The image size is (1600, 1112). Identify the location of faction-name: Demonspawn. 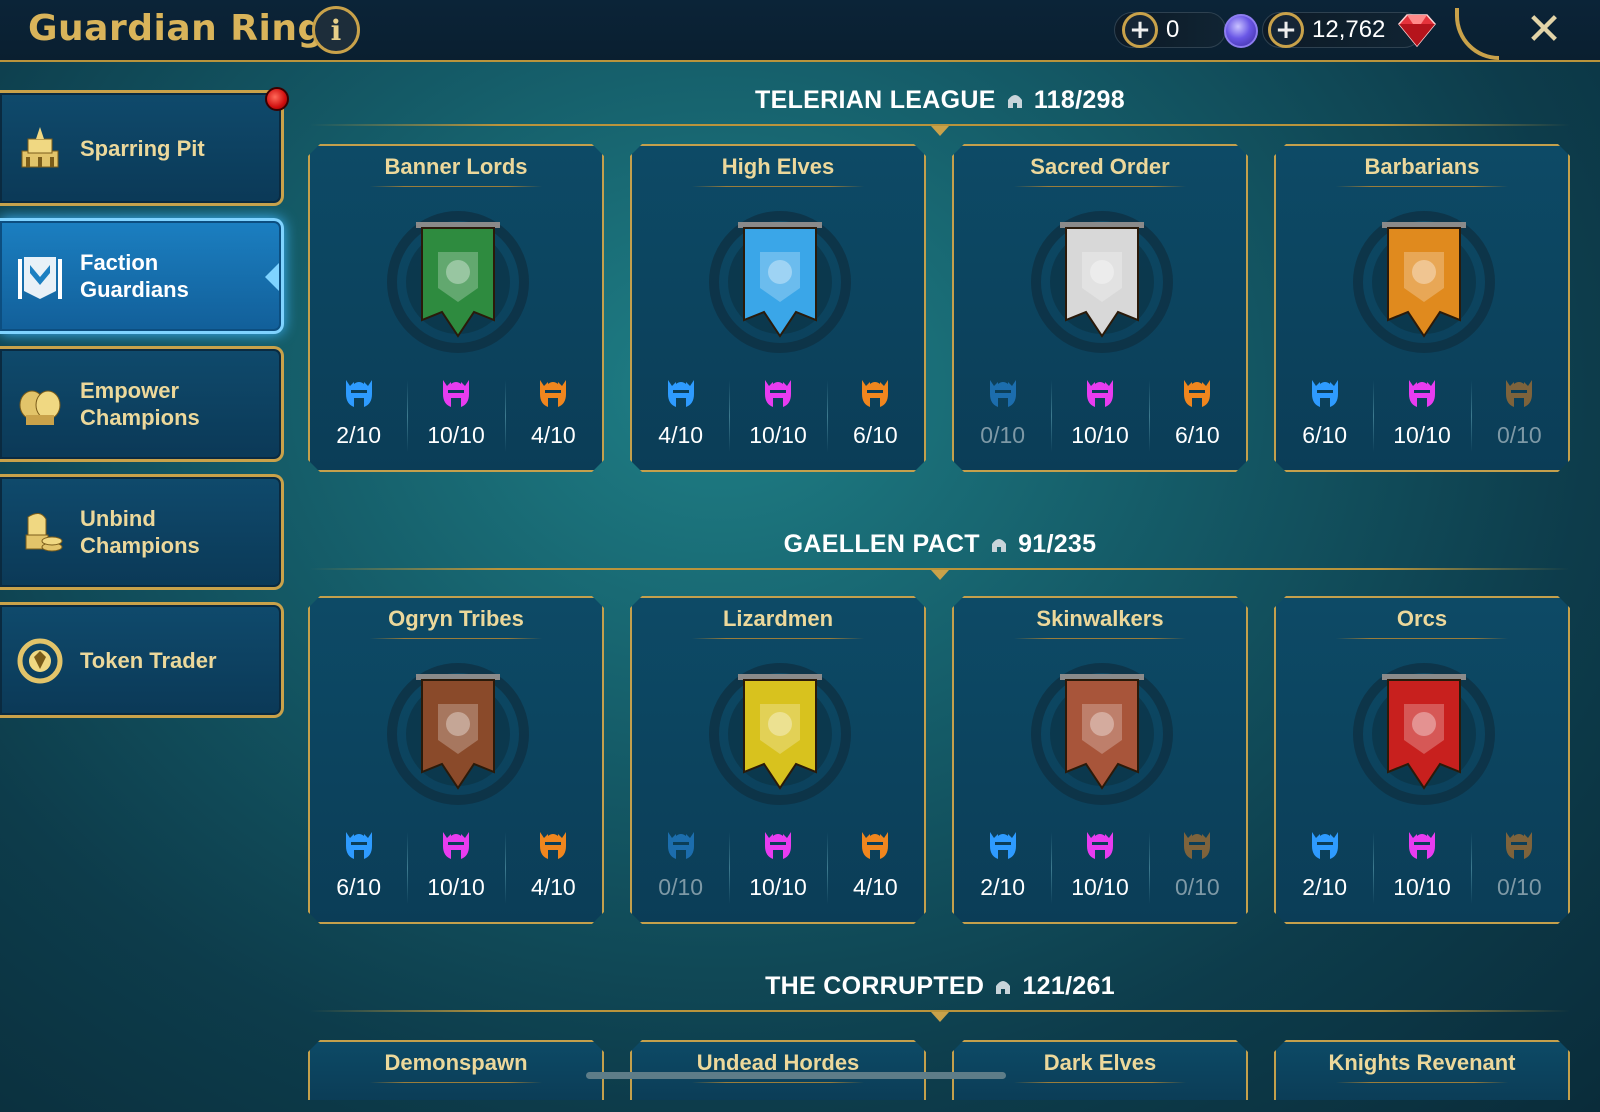
(456, 1062).